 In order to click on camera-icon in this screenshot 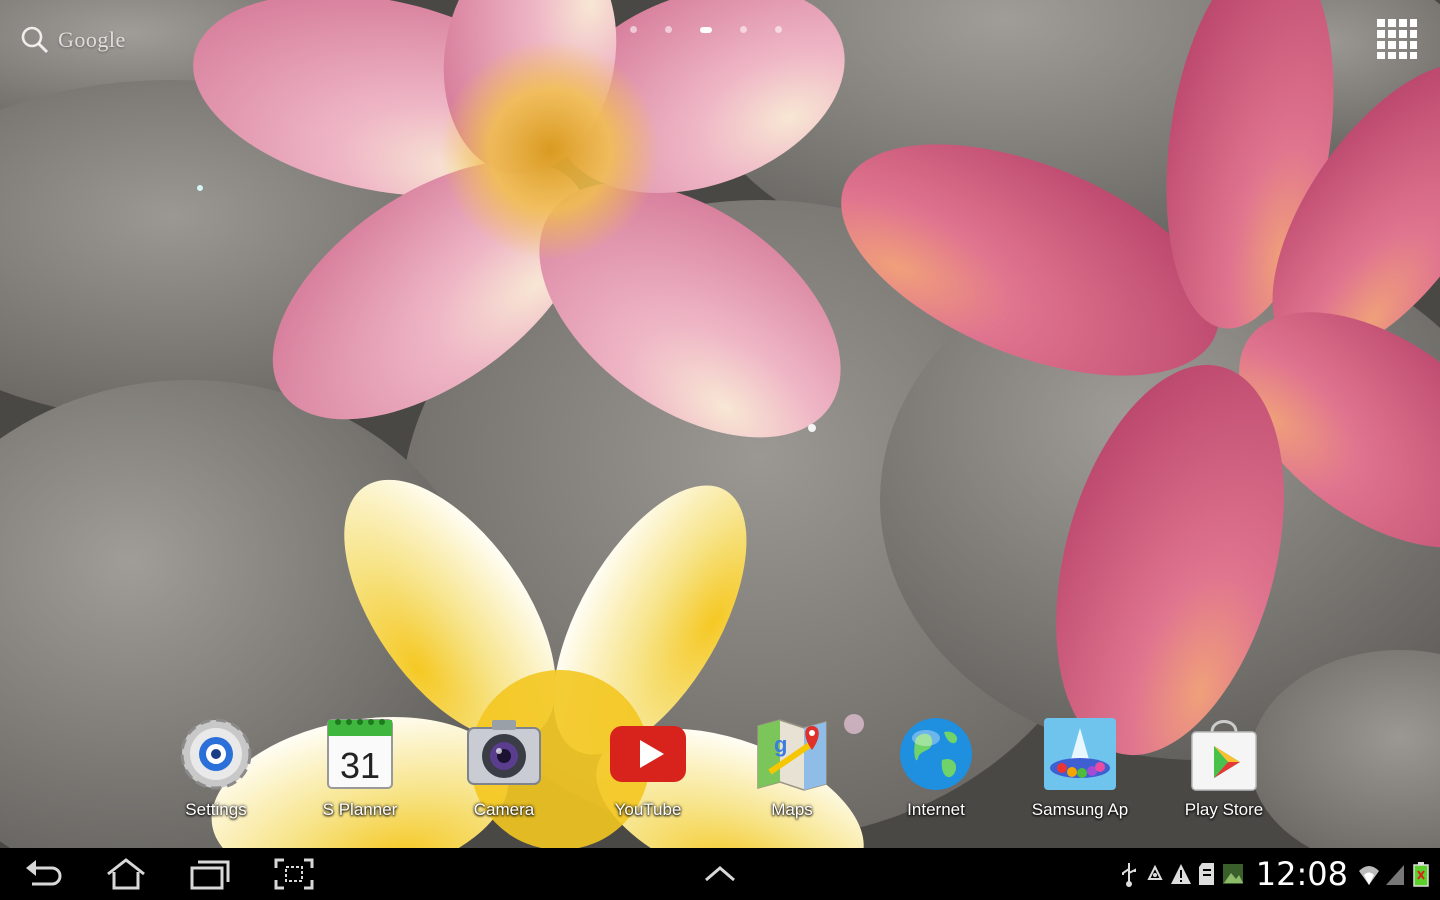, I will do `click(504, 752)`.